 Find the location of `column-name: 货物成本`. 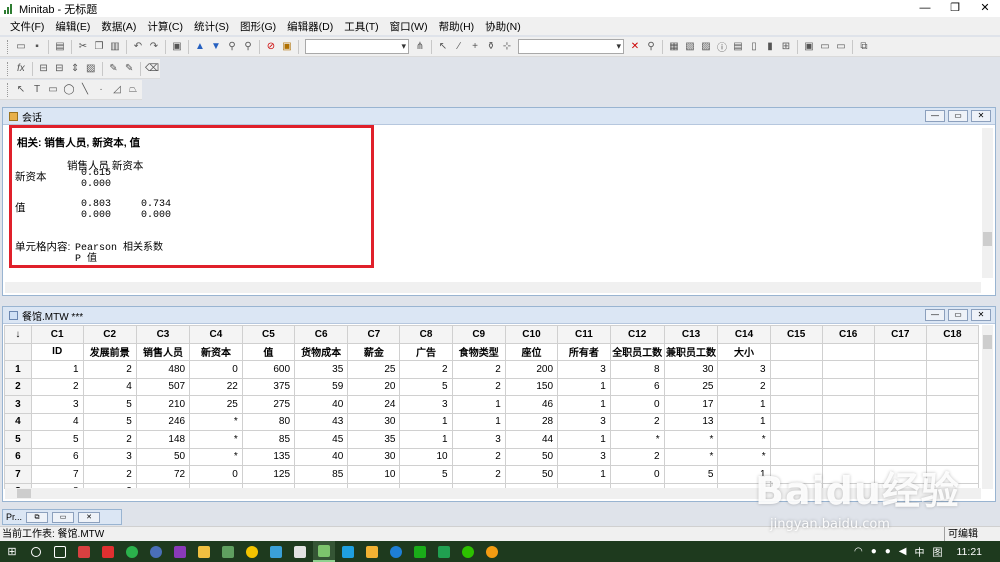

column-name: 货物成本 is located at coordinates (321, 351).